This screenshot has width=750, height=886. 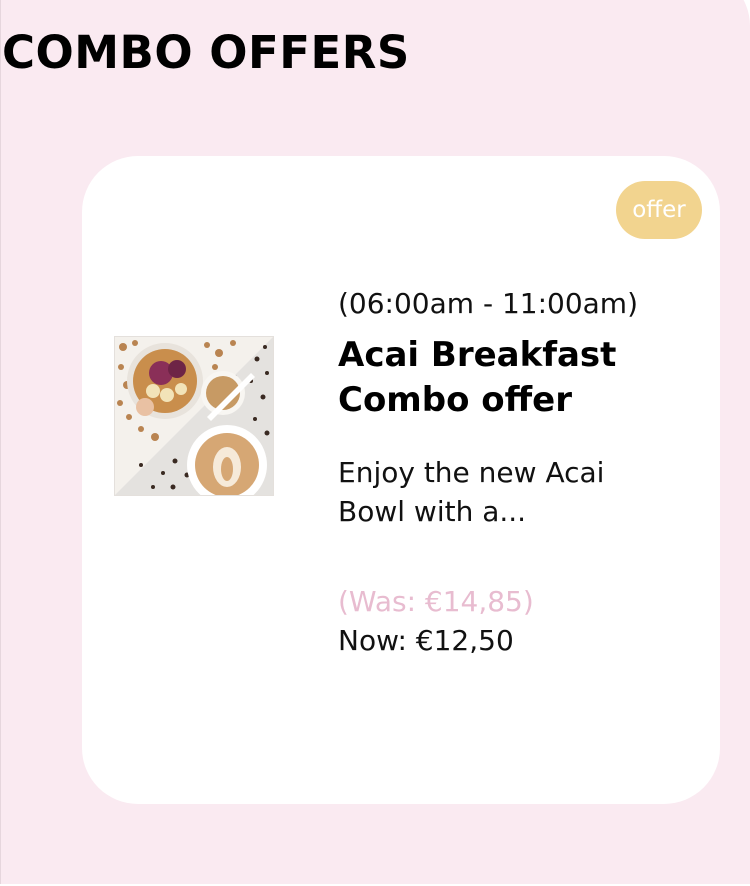 I want to click on offer-hours: (06:00am - 11:00am), so click(x=488, y=303).